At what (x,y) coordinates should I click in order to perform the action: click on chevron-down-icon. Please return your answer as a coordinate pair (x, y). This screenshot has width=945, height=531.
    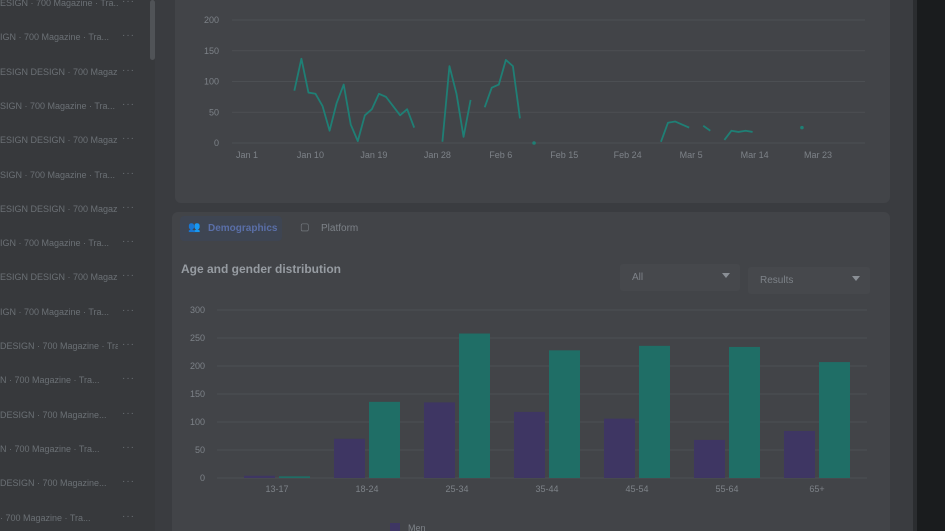
    Looking at the image, I should click on (856, 278).